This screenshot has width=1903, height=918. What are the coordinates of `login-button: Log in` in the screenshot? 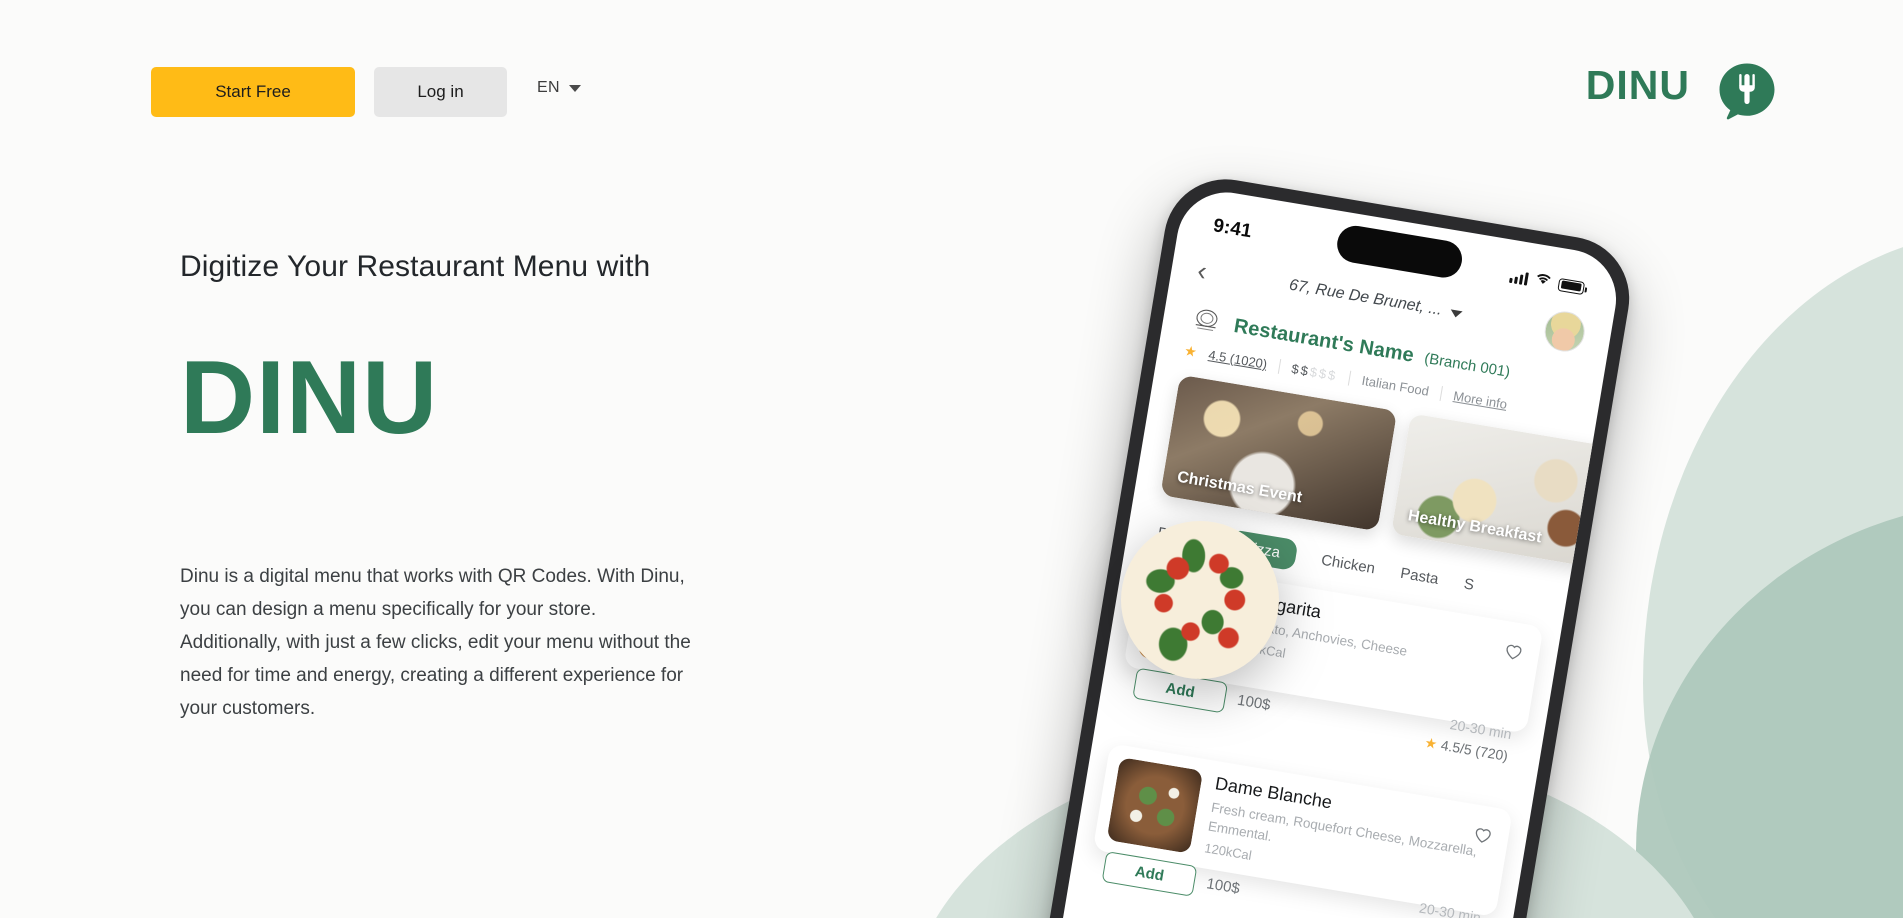 It's located at (440, 92).